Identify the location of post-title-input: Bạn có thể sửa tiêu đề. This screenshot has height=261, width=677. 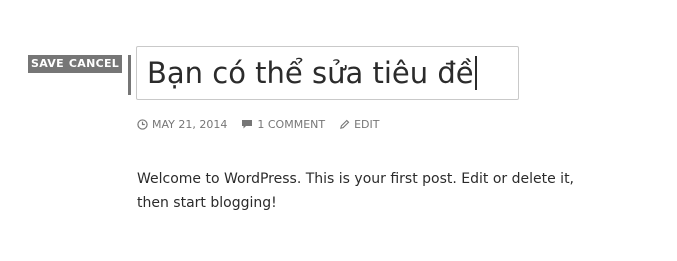
(327, 73).